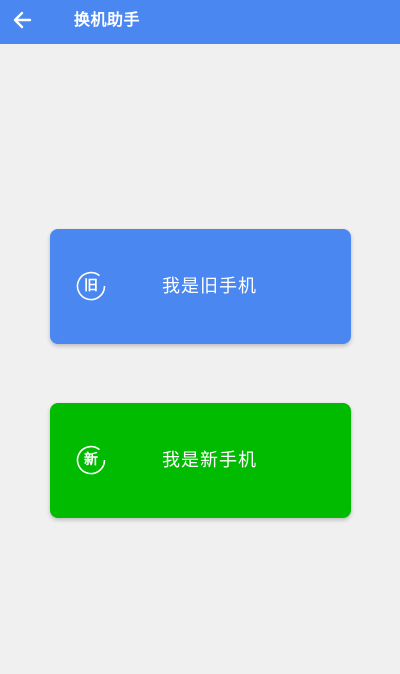 Image resolution: width=400 pixels, height=674 pixels. Describe the element at coordinates (200, 22) in the screenshot. I see `app-bar: 换机助手` at that location.